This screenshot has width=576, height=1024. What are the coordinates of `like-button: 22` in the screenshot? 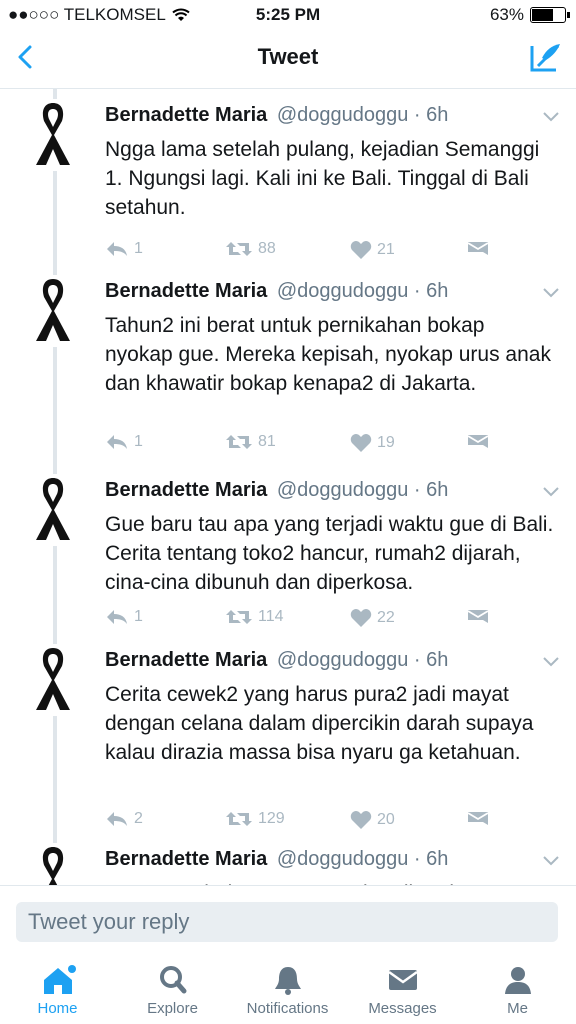 It's located at (372, 618).